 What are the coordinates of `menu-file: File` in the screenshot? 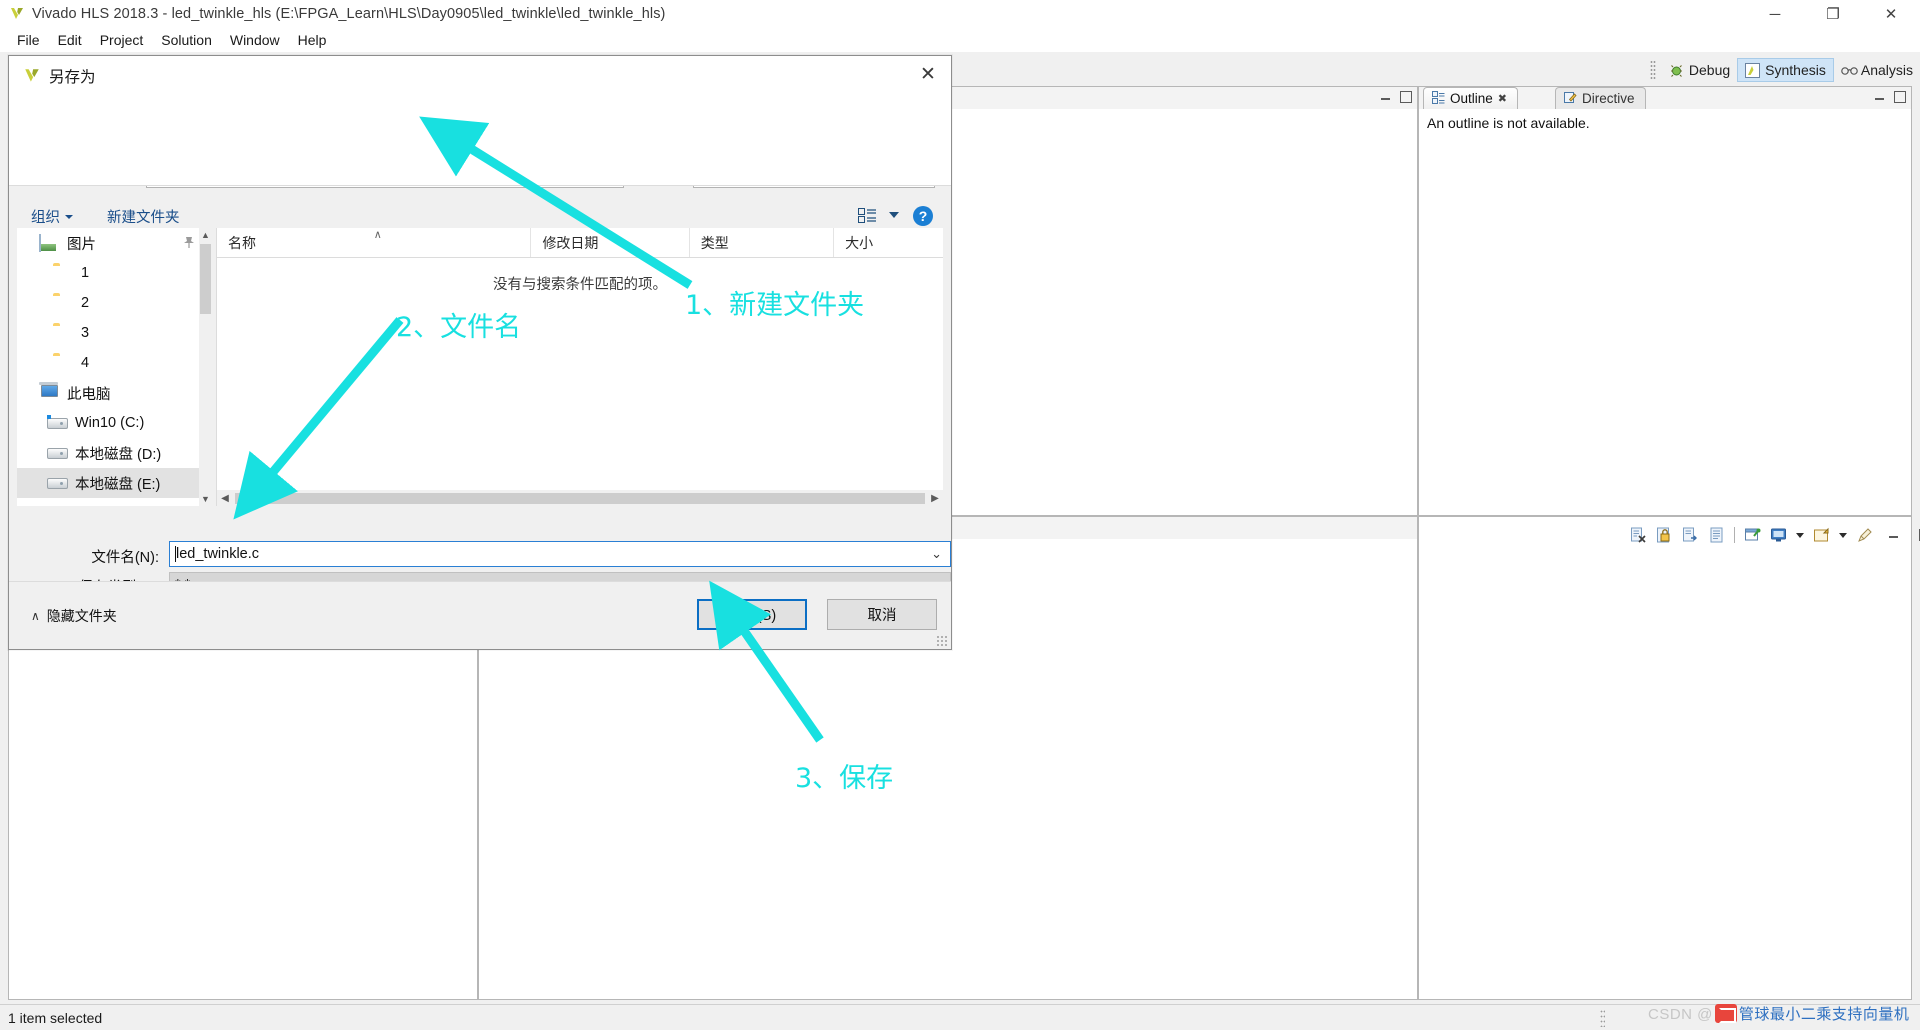 It's located at (28, 40).